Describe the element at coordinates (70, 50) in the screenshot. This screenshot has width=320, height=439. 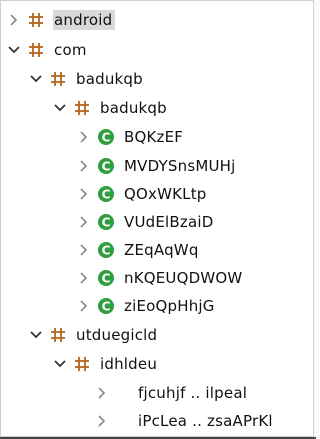
I see `tree-item-label: com` at that location.